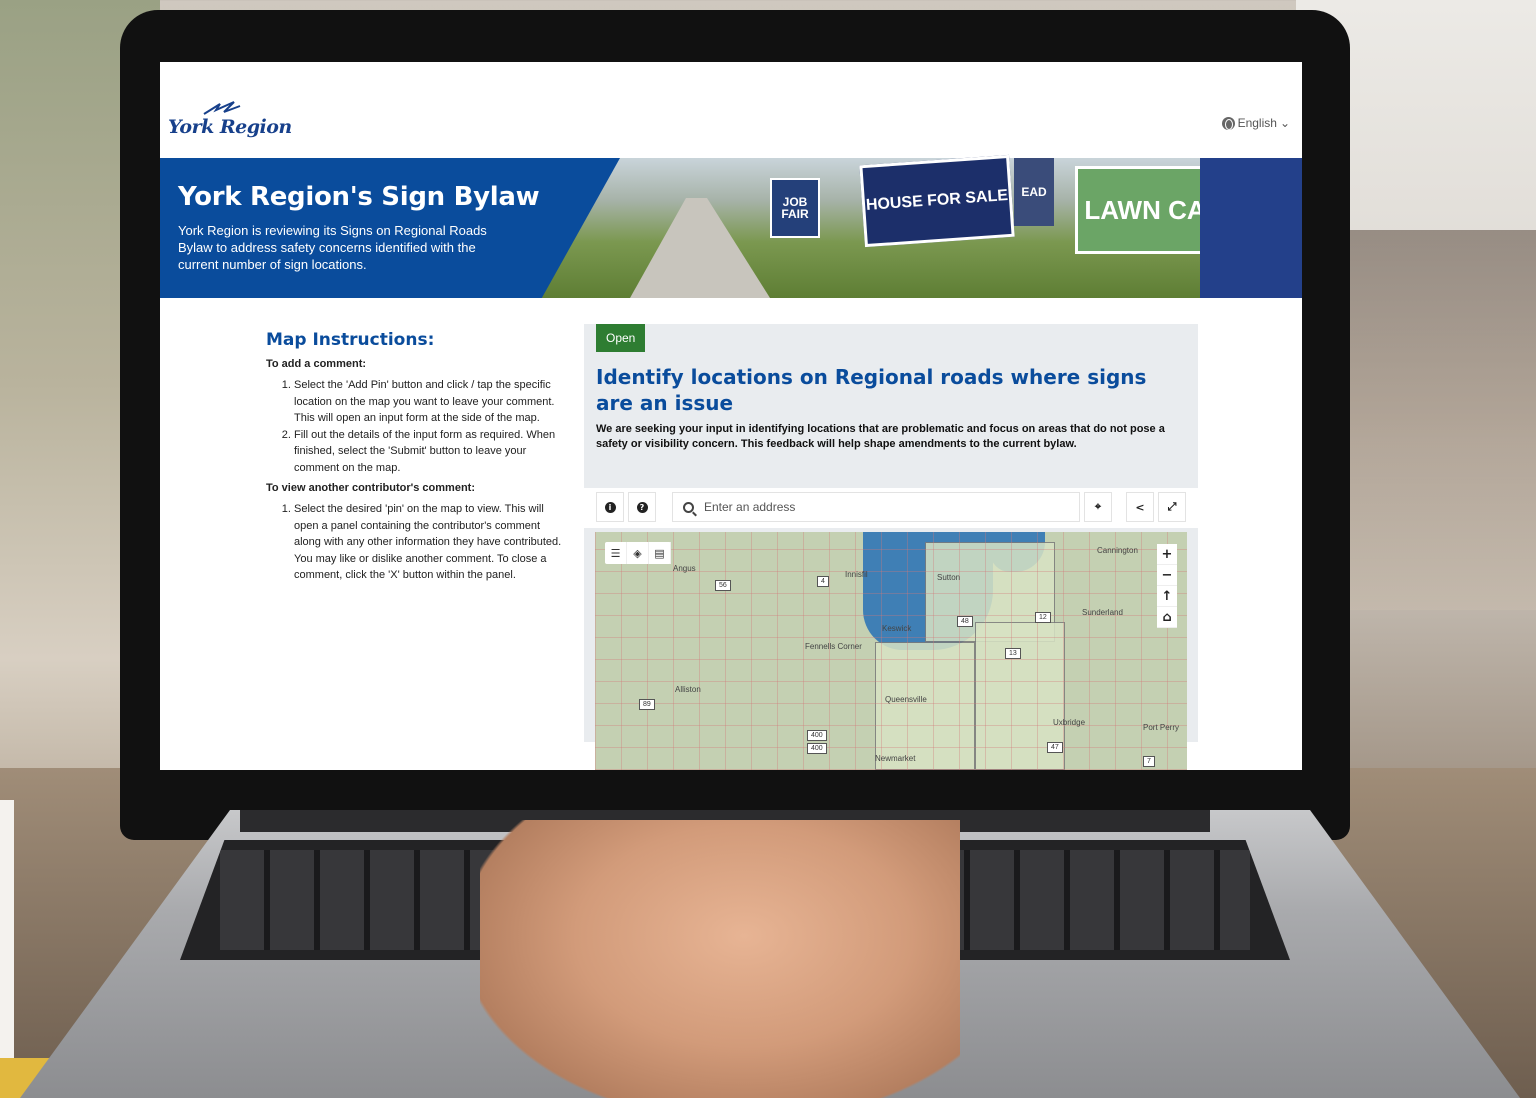  I want to click on info-icon: i, so click(610, 507).